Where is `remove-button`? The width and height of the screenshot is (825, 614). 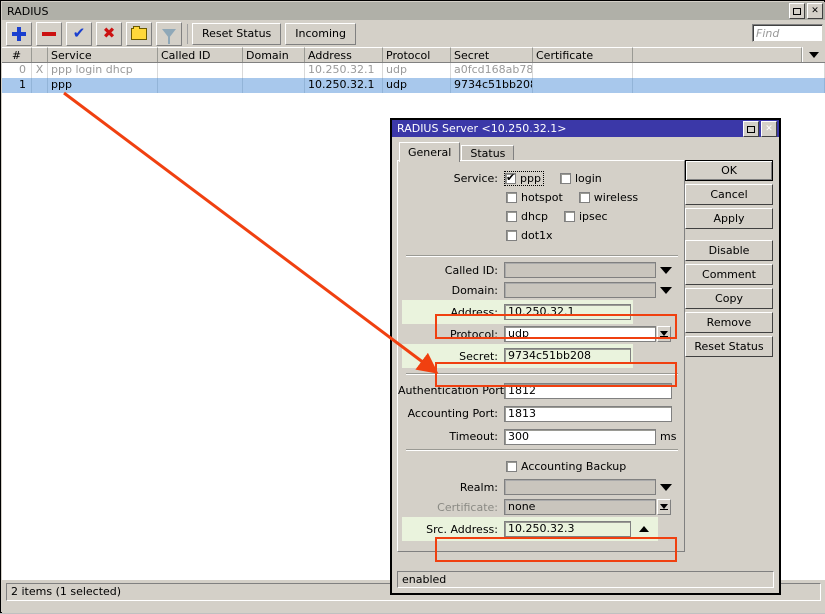
remove-button is located at coordinates (49, 33).